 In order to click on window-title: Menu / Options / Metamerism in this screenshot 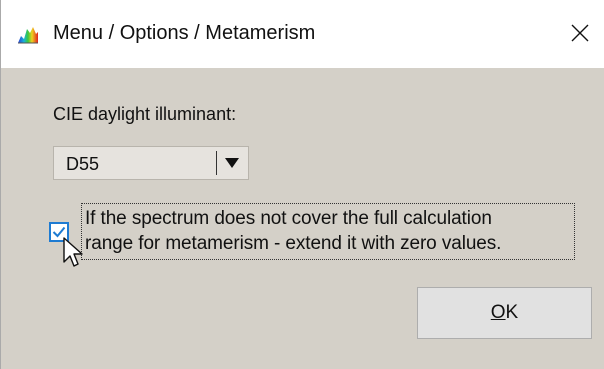, I will do `click(184, 33)`.